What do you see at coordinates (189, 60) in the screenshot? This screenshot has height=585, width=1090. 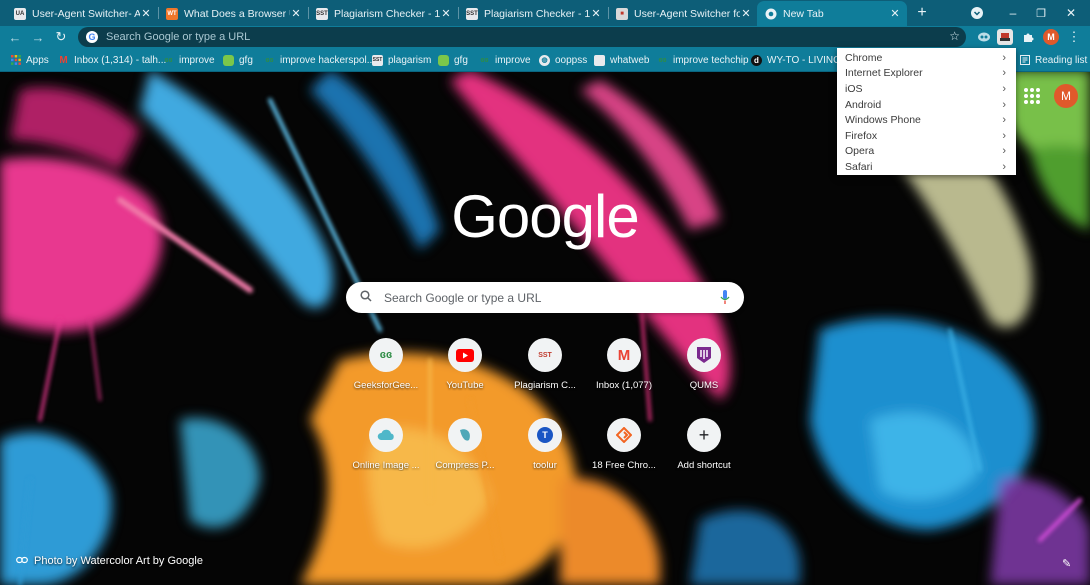 I see `bookmark-improve-1: ɞɞ improve` at bounding box center [189, 60].